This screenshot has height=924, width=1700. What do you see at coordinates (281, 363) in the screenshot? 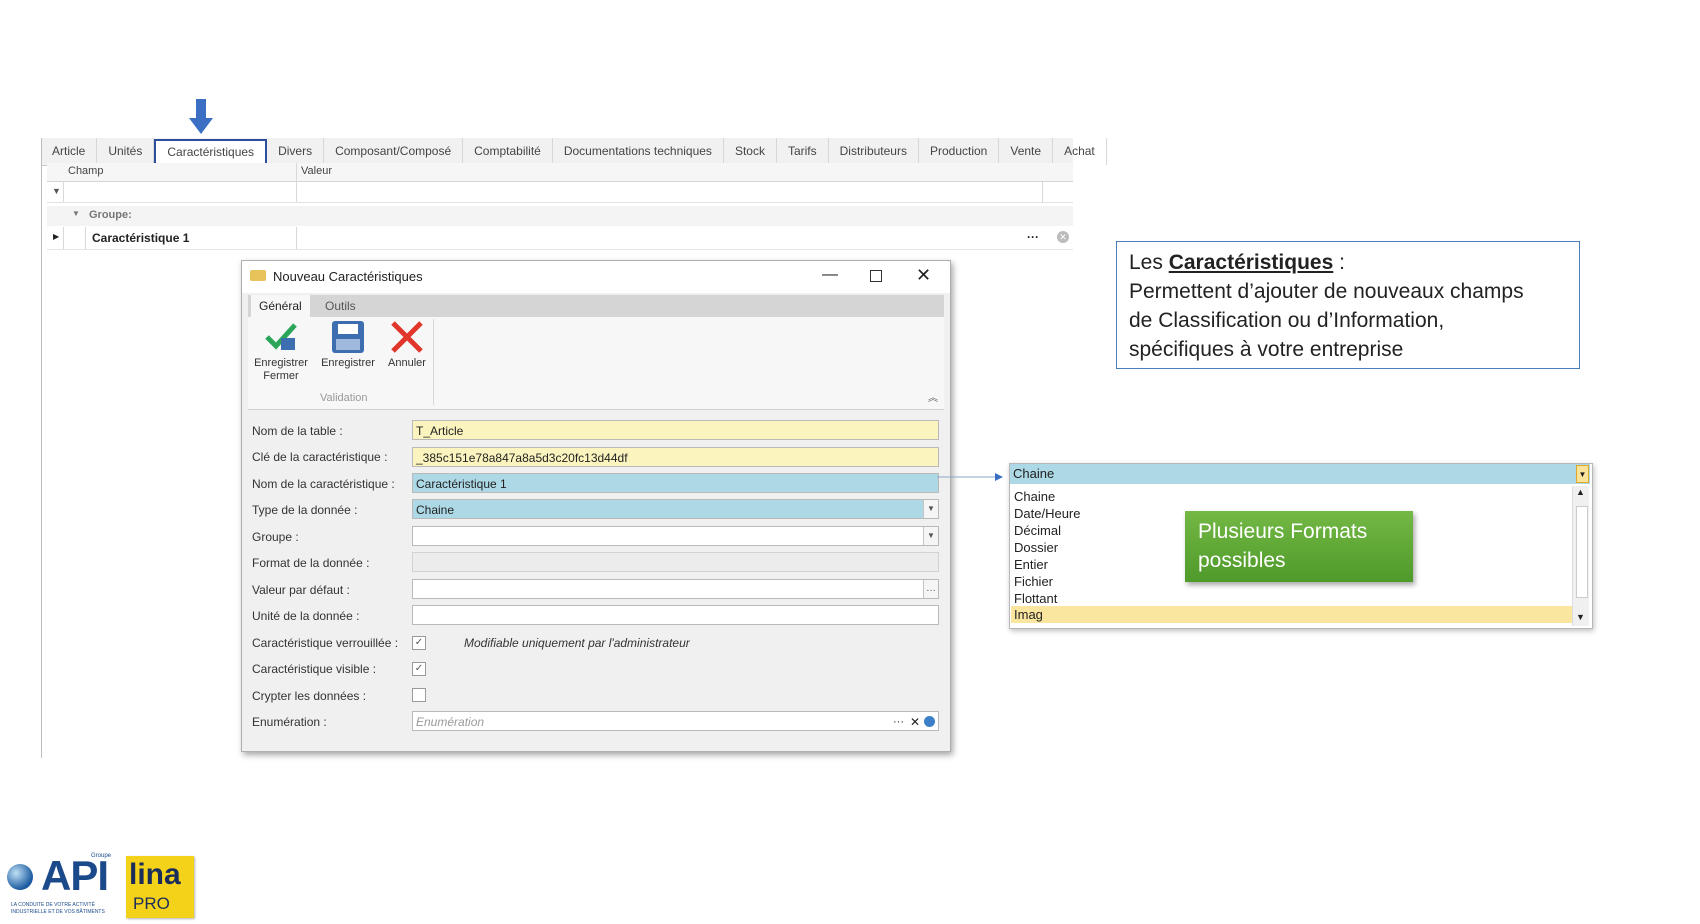
I see `save-close-label-1: Enregistrer` at bounding box center [281, 363].